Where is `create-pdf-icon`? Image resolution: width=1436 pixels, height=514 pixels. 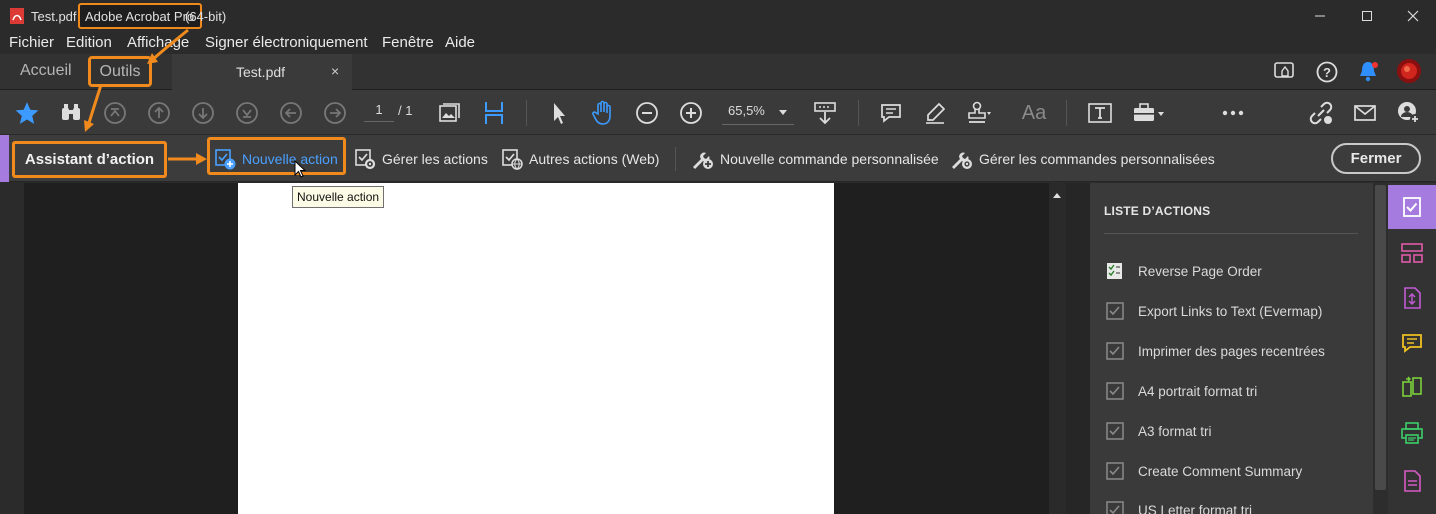 create-pdf-icon is located at coordinates (1412, 481).